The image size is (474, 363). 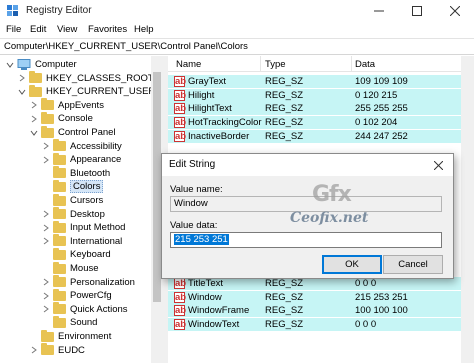 What do you see at coordinates (455, 11) in the screenshot?
I see `close-button` at bounding box center [455, 11].